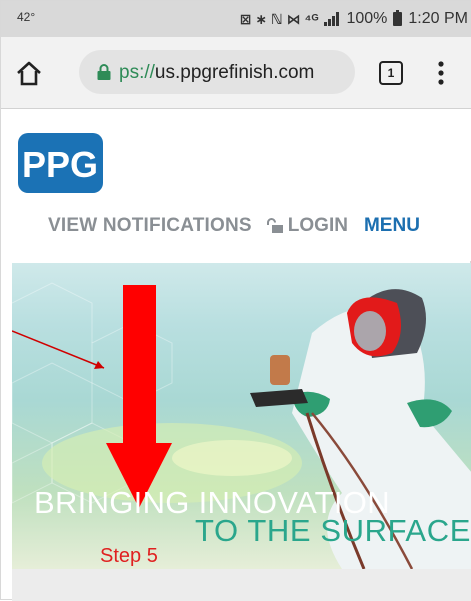  I want to click on menu-link: MENU, so click(392, 226).